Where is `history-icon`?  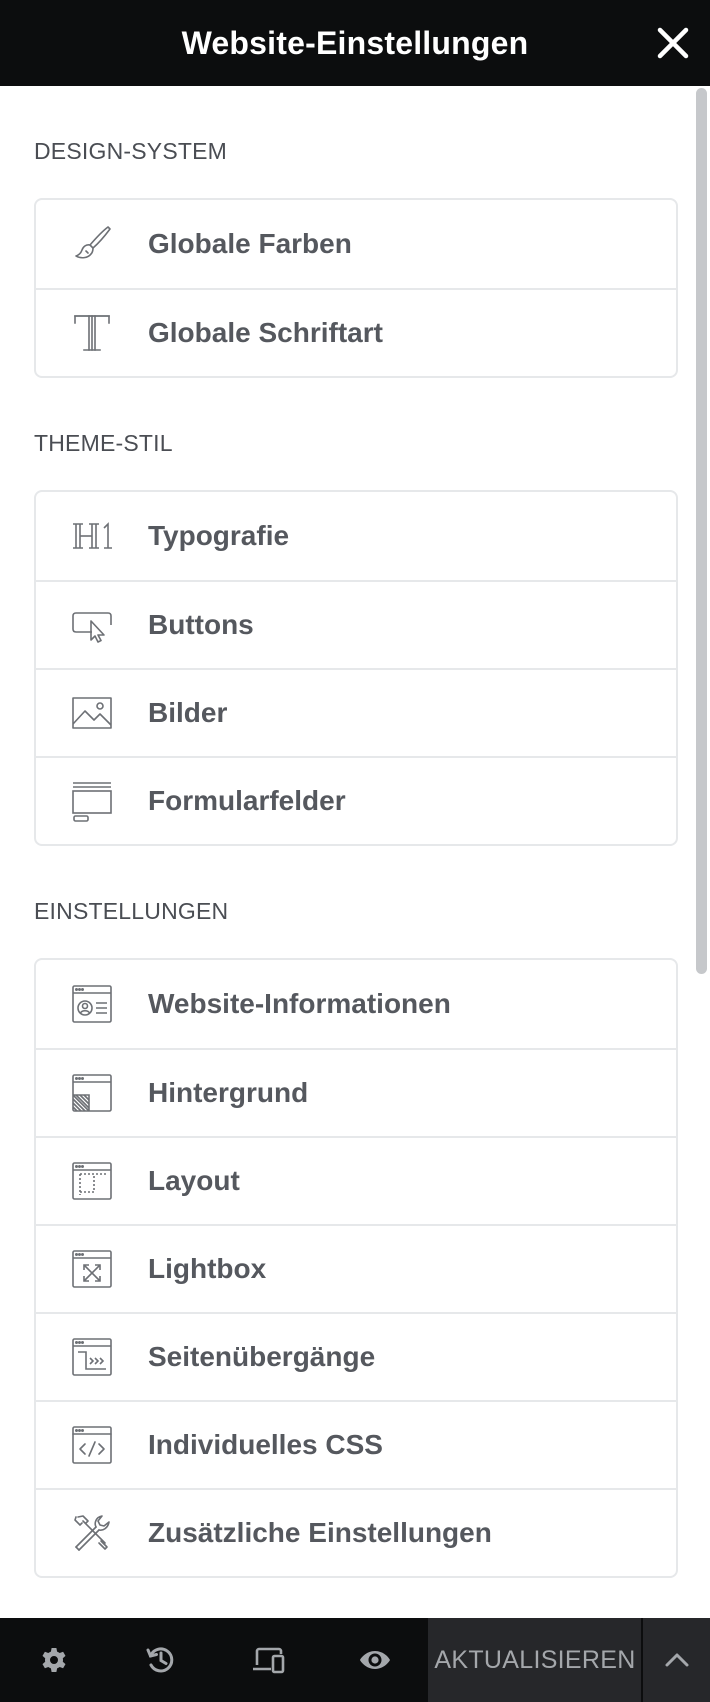 history-icon is located at coordinates (159, 1660).